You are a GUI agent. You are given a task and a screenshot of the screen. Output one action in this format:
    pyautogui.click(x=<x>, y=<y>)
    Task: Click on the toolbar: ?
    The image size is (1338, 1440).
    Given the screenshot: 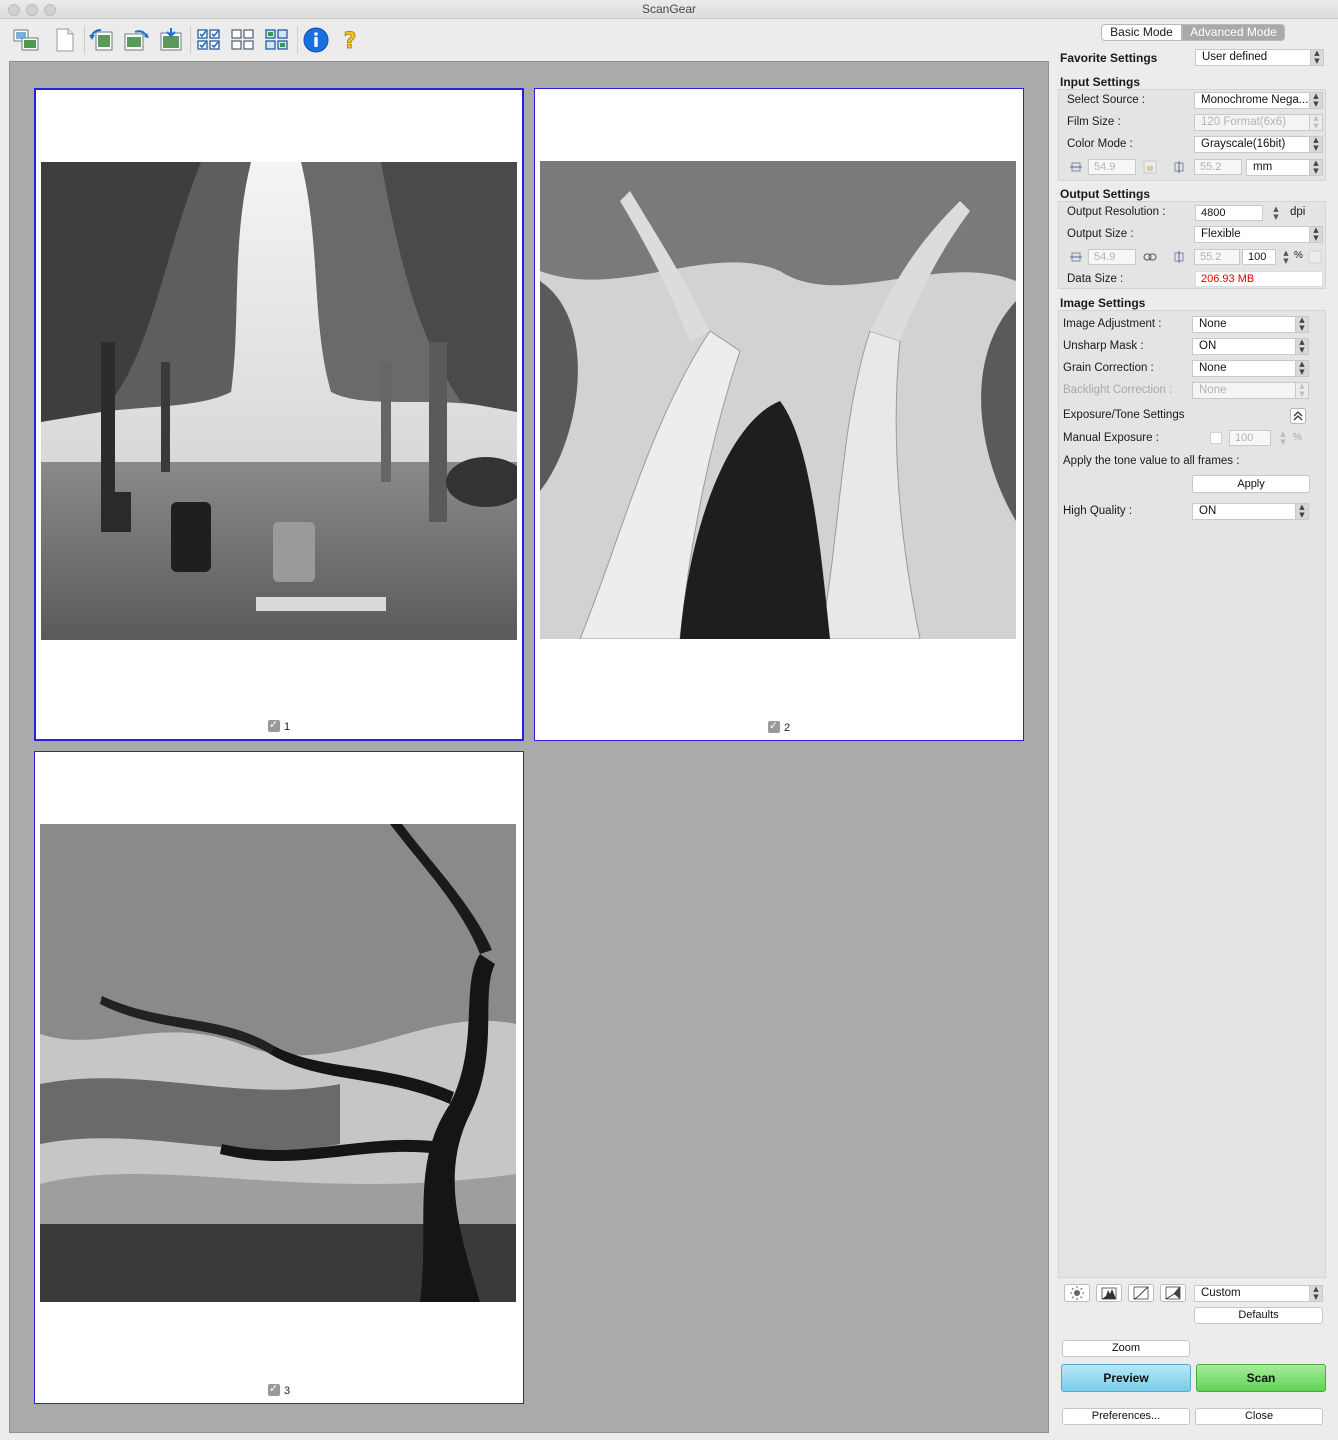 What is the action you would take?
    pyautogui.click(x=525, y=40)
    